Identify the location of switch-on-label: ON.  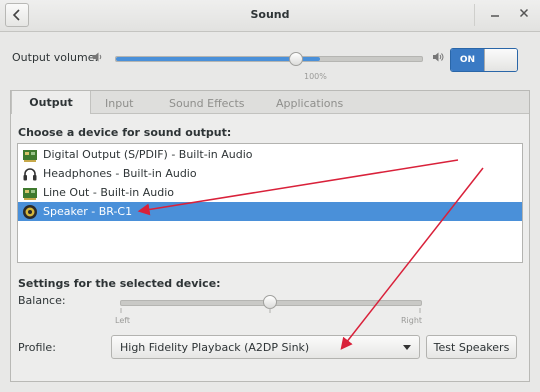
(467, 60).